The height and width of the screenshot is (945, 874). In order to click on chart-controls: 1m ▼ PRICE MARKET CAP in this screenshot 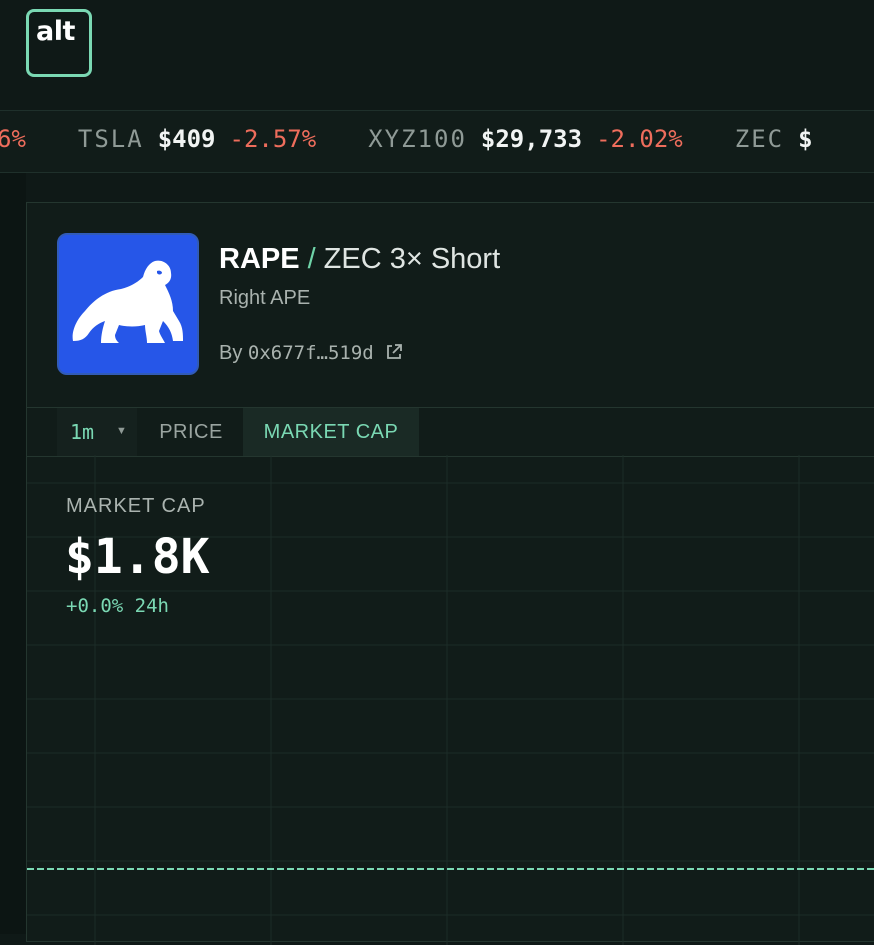, I will do `click(450, 432)`.